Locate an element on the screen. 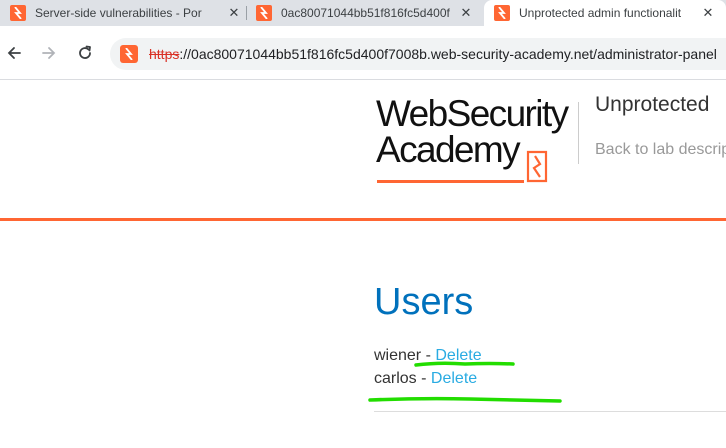  lab-title: Unprotected is located at coordinates (652, 104).